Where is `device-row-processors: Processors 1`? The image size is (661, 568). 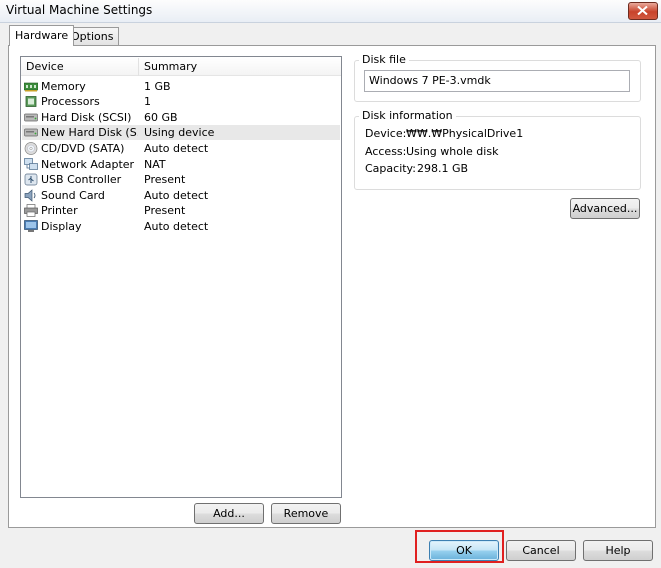
device-row-processors: Processors 1 is located at coordinates (181, 101).